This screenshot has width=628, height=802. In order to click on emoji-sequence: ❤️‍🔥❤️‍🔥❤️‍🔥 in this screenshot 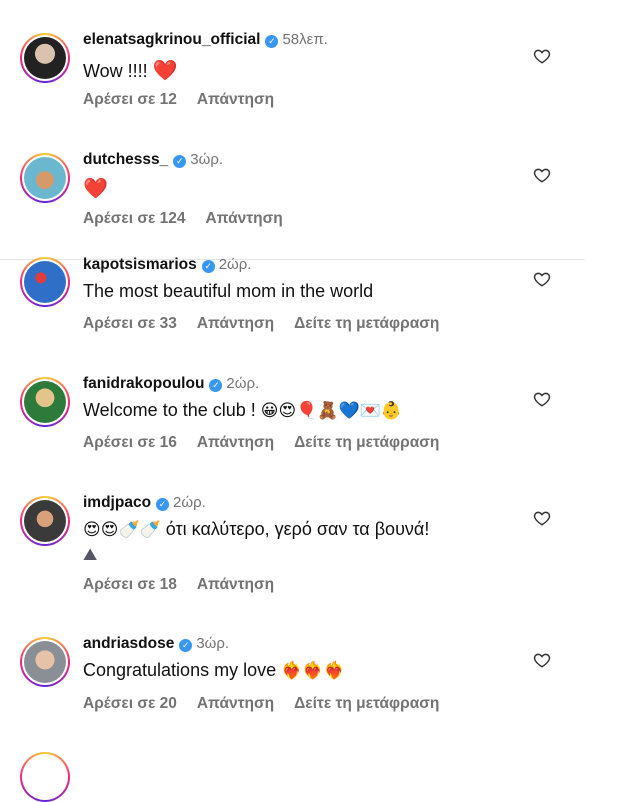, I will do `click(313, 671)`.